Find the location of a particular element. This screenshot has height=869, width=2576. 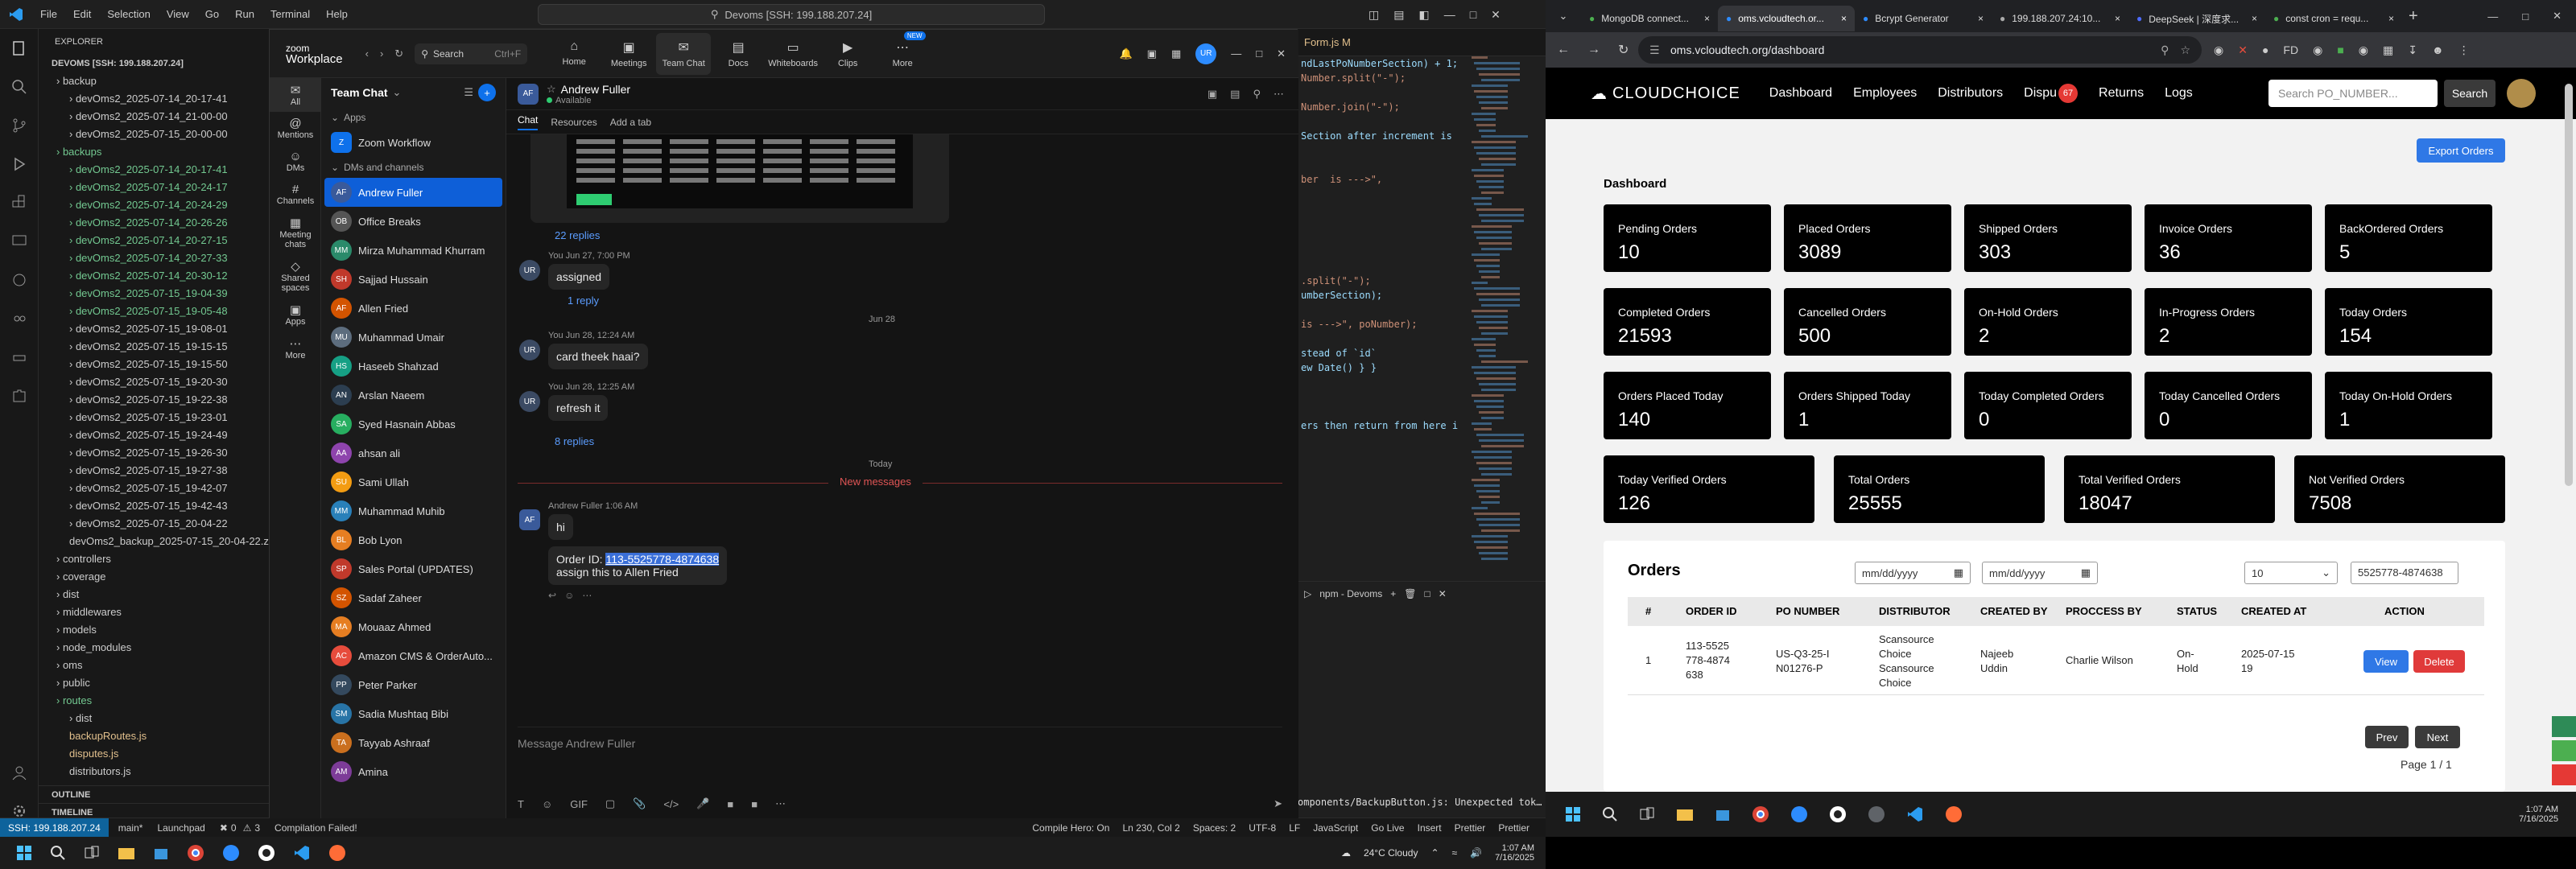

tree-item: › middlewares is located at coordinates (154, 612).